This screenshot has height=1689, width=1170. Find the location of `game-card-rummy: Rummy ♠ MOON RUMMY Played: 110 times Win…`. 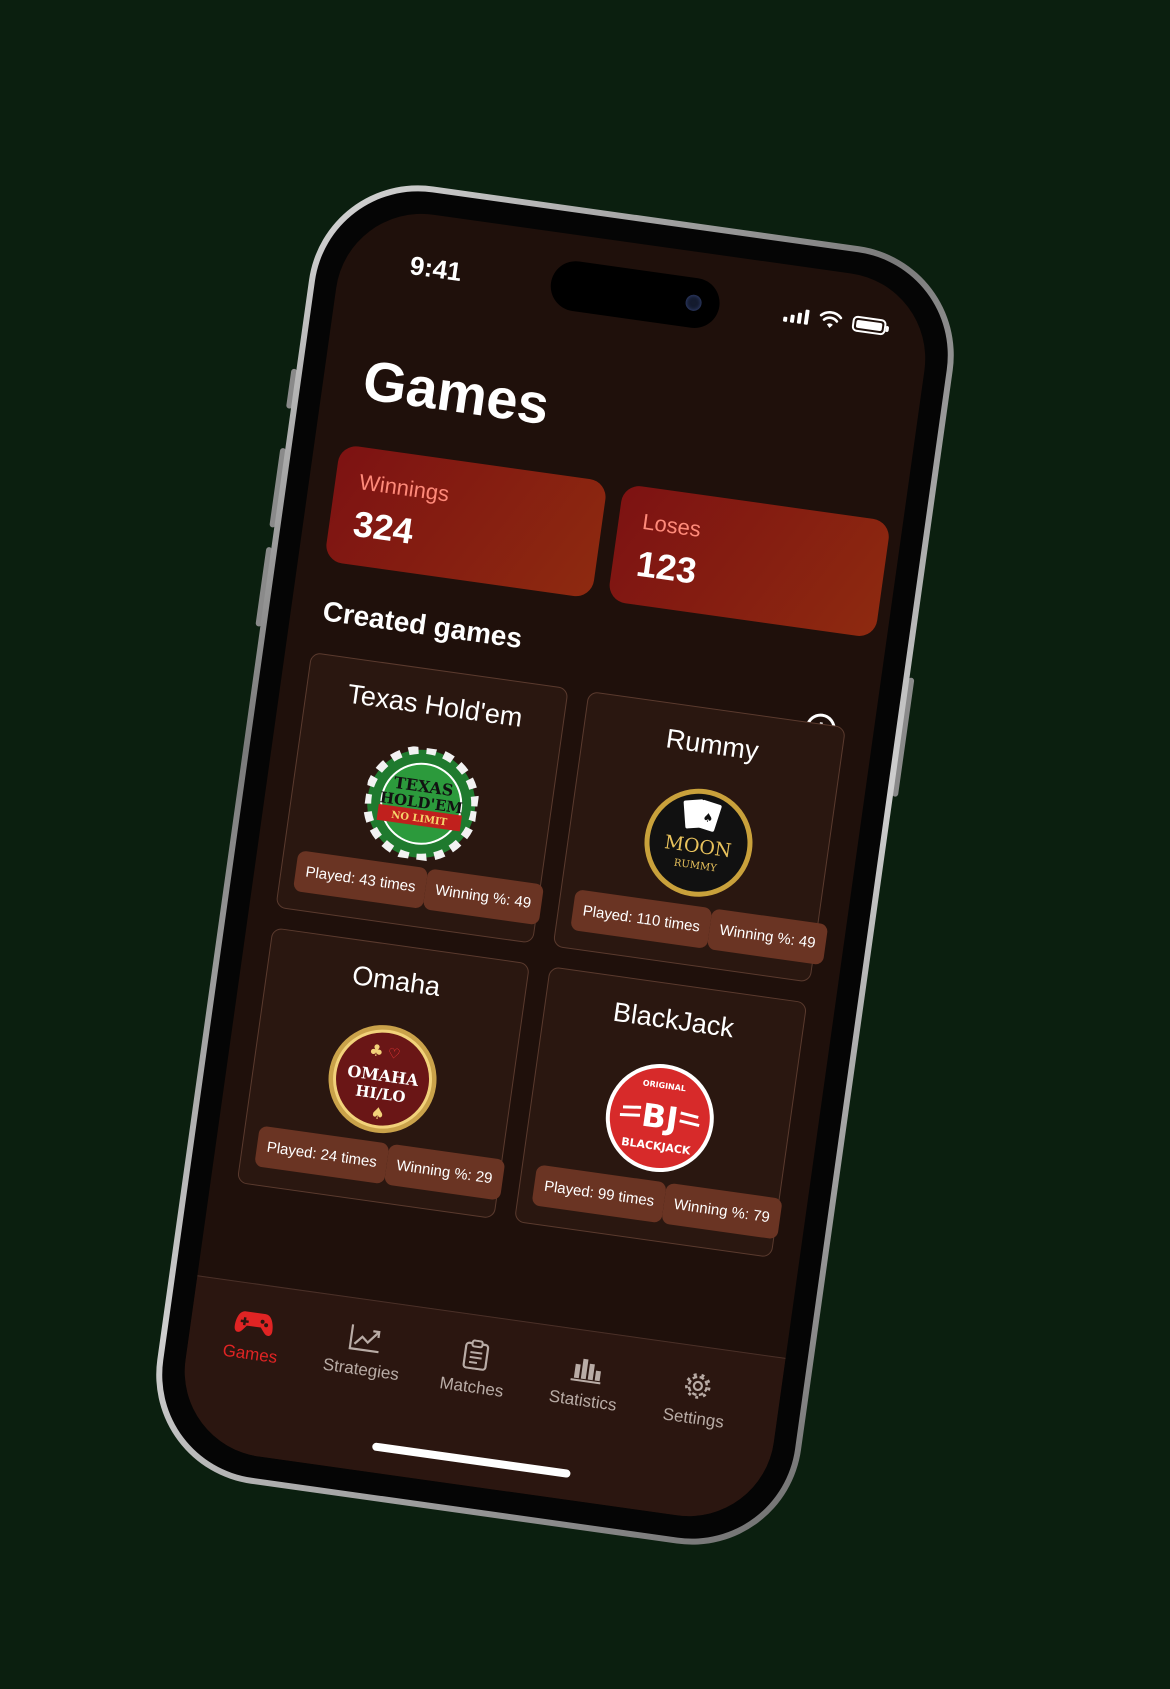

game-card-rummy: Rummy ♠ MOON RUMMY Played: 110 times Win… is located at coordinates (699, 836).